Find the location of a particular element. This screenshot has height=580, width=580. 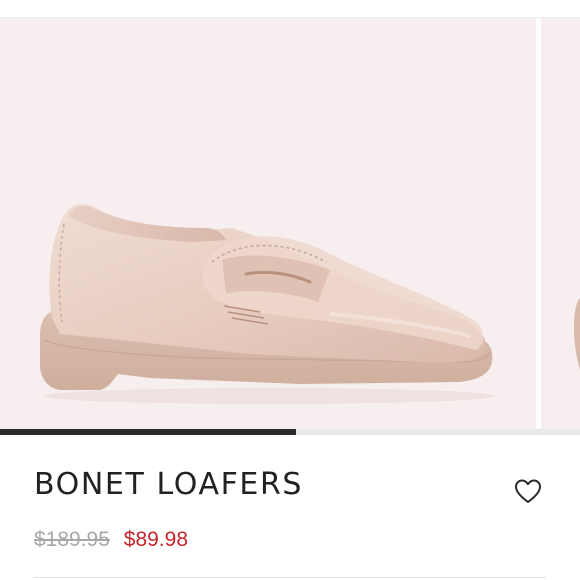

original-price: $189.95 is located at coordinates (72, 539).